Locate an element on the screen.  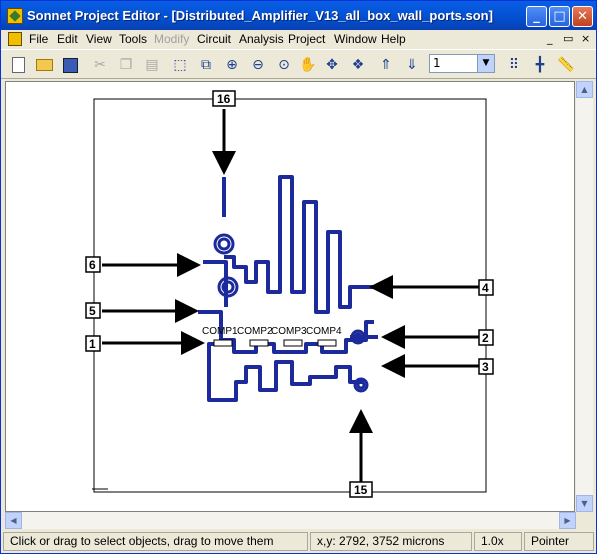
port-5: 5 is located at coordinates (93, 310).